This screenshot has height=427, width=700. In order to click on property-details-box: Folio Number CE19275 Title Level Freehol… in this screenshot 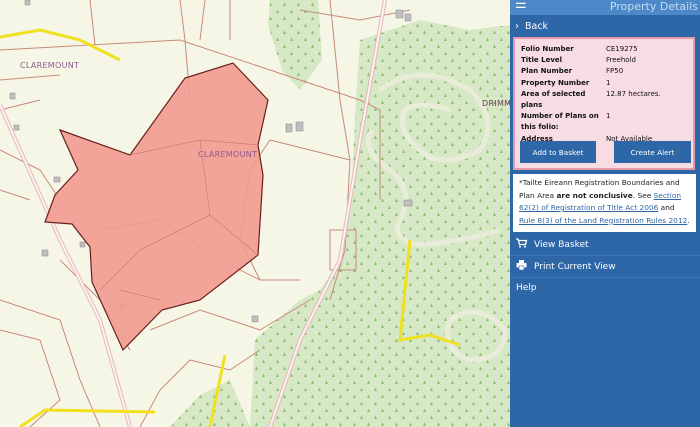, I will do `click(604, 103)`.